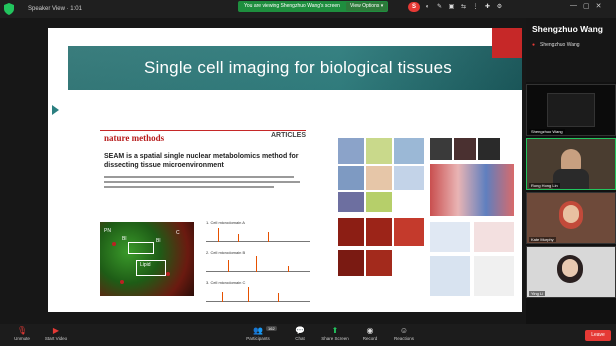  Describe the element at coordinates (254, 293) in the screenshot. I see `spectrum: 3. Cell microdomain C` at that location.